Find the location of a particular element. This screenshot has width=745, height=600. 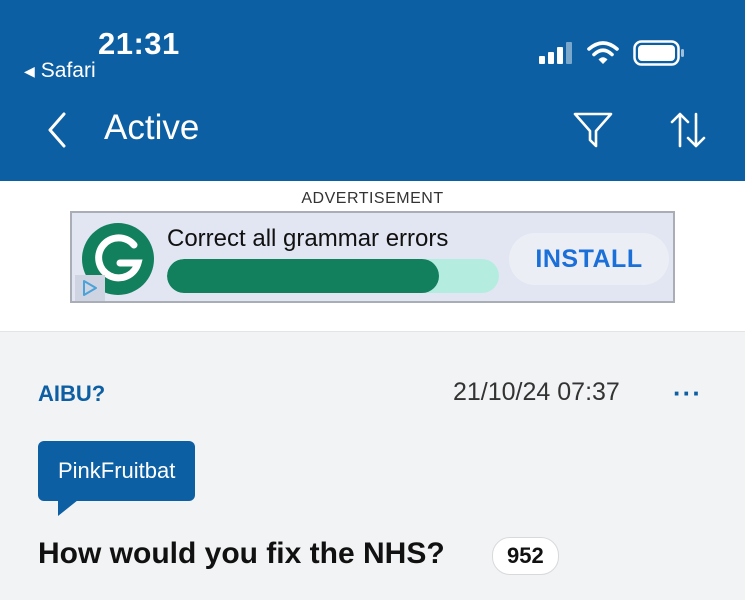

post-date: 21/10/24 07:37 is located at coordinates (536, 392).